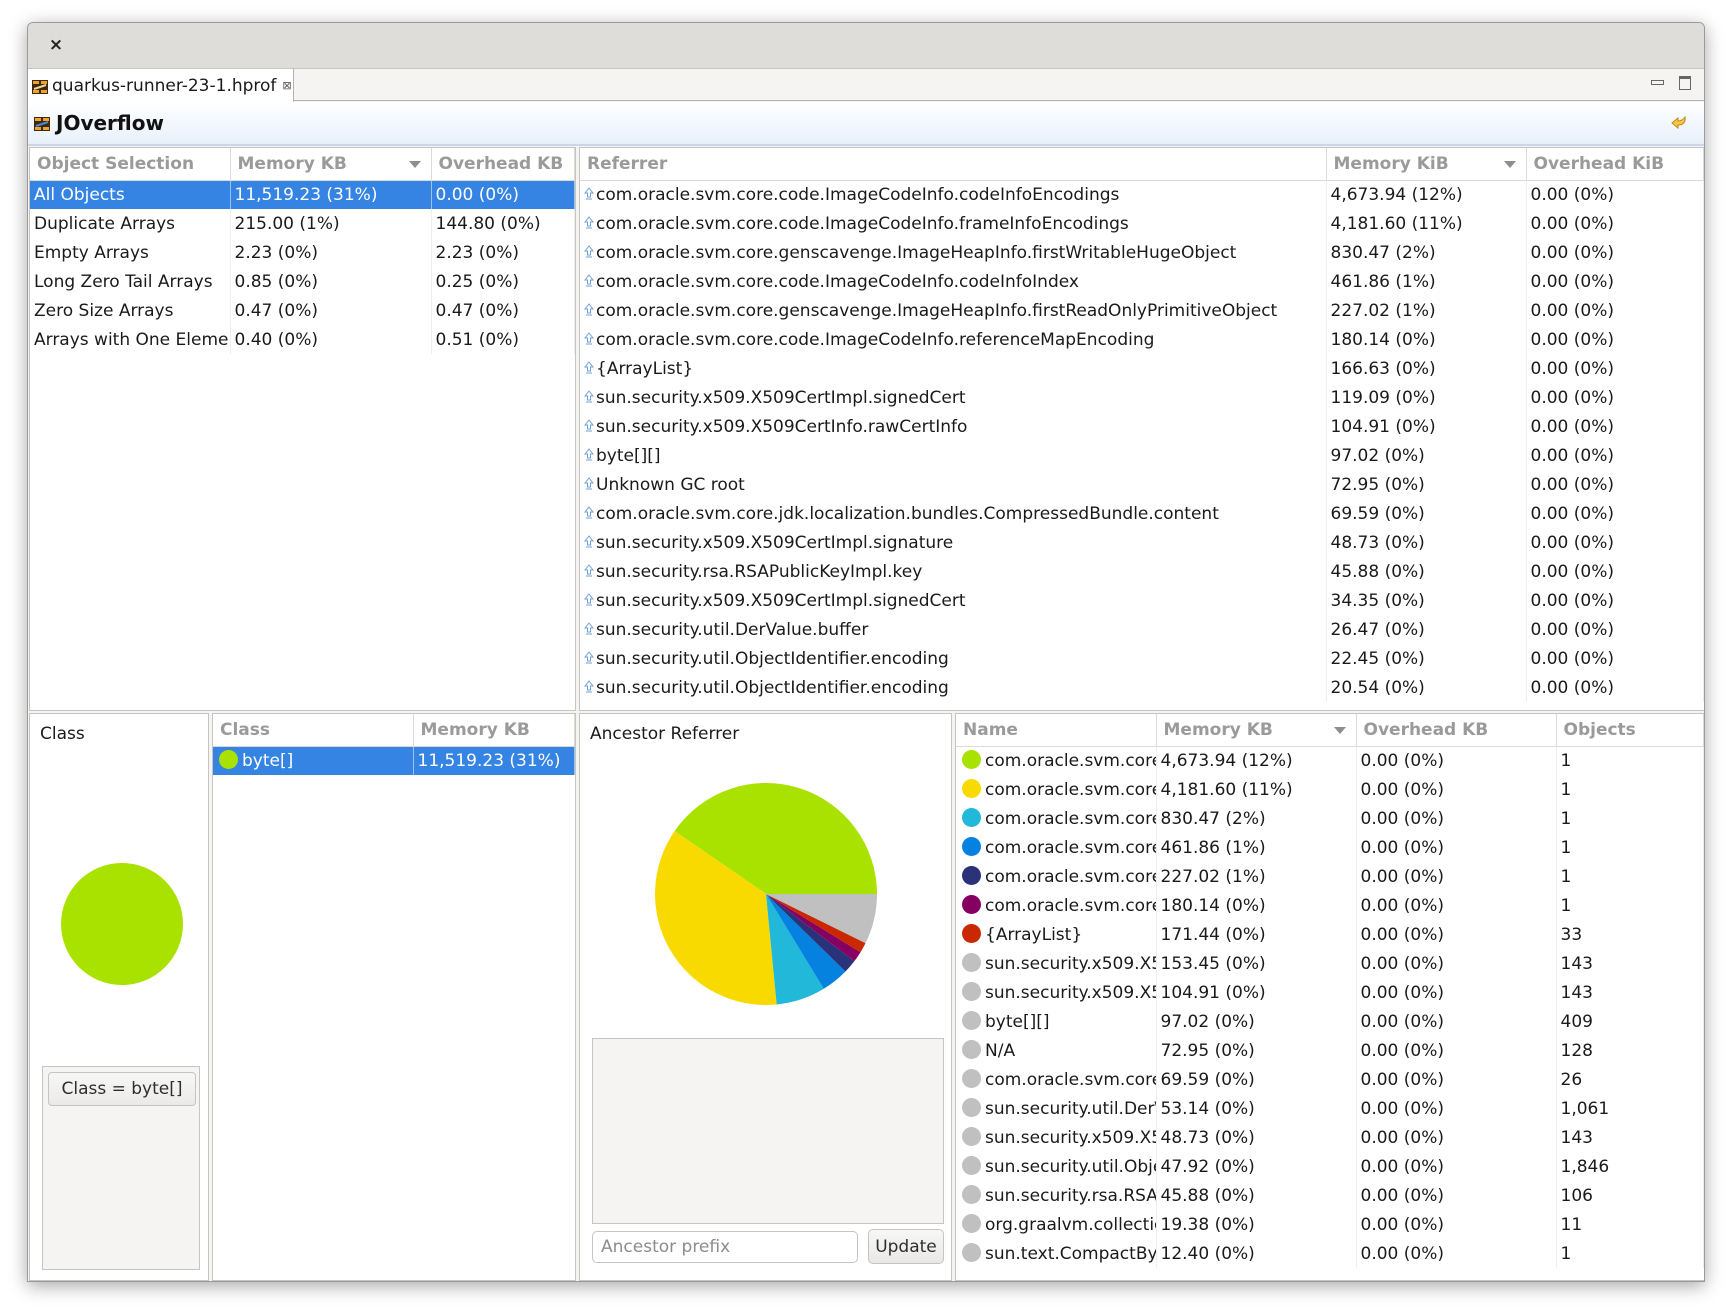 This screenshot has height=1311, width=1732. What do you see at coordinates (953, 571) in the screenshot?
I see `referrer-name-cell: sun.security.rsa.RSAPublicKeyImpl.key` at bounding box center [953, 571].